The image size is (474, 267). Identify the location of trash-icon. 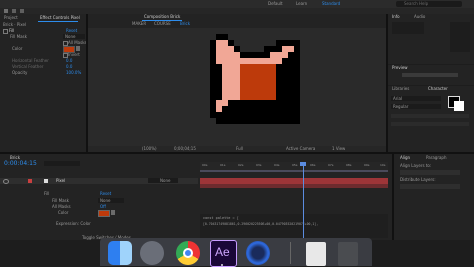
(348, 254).